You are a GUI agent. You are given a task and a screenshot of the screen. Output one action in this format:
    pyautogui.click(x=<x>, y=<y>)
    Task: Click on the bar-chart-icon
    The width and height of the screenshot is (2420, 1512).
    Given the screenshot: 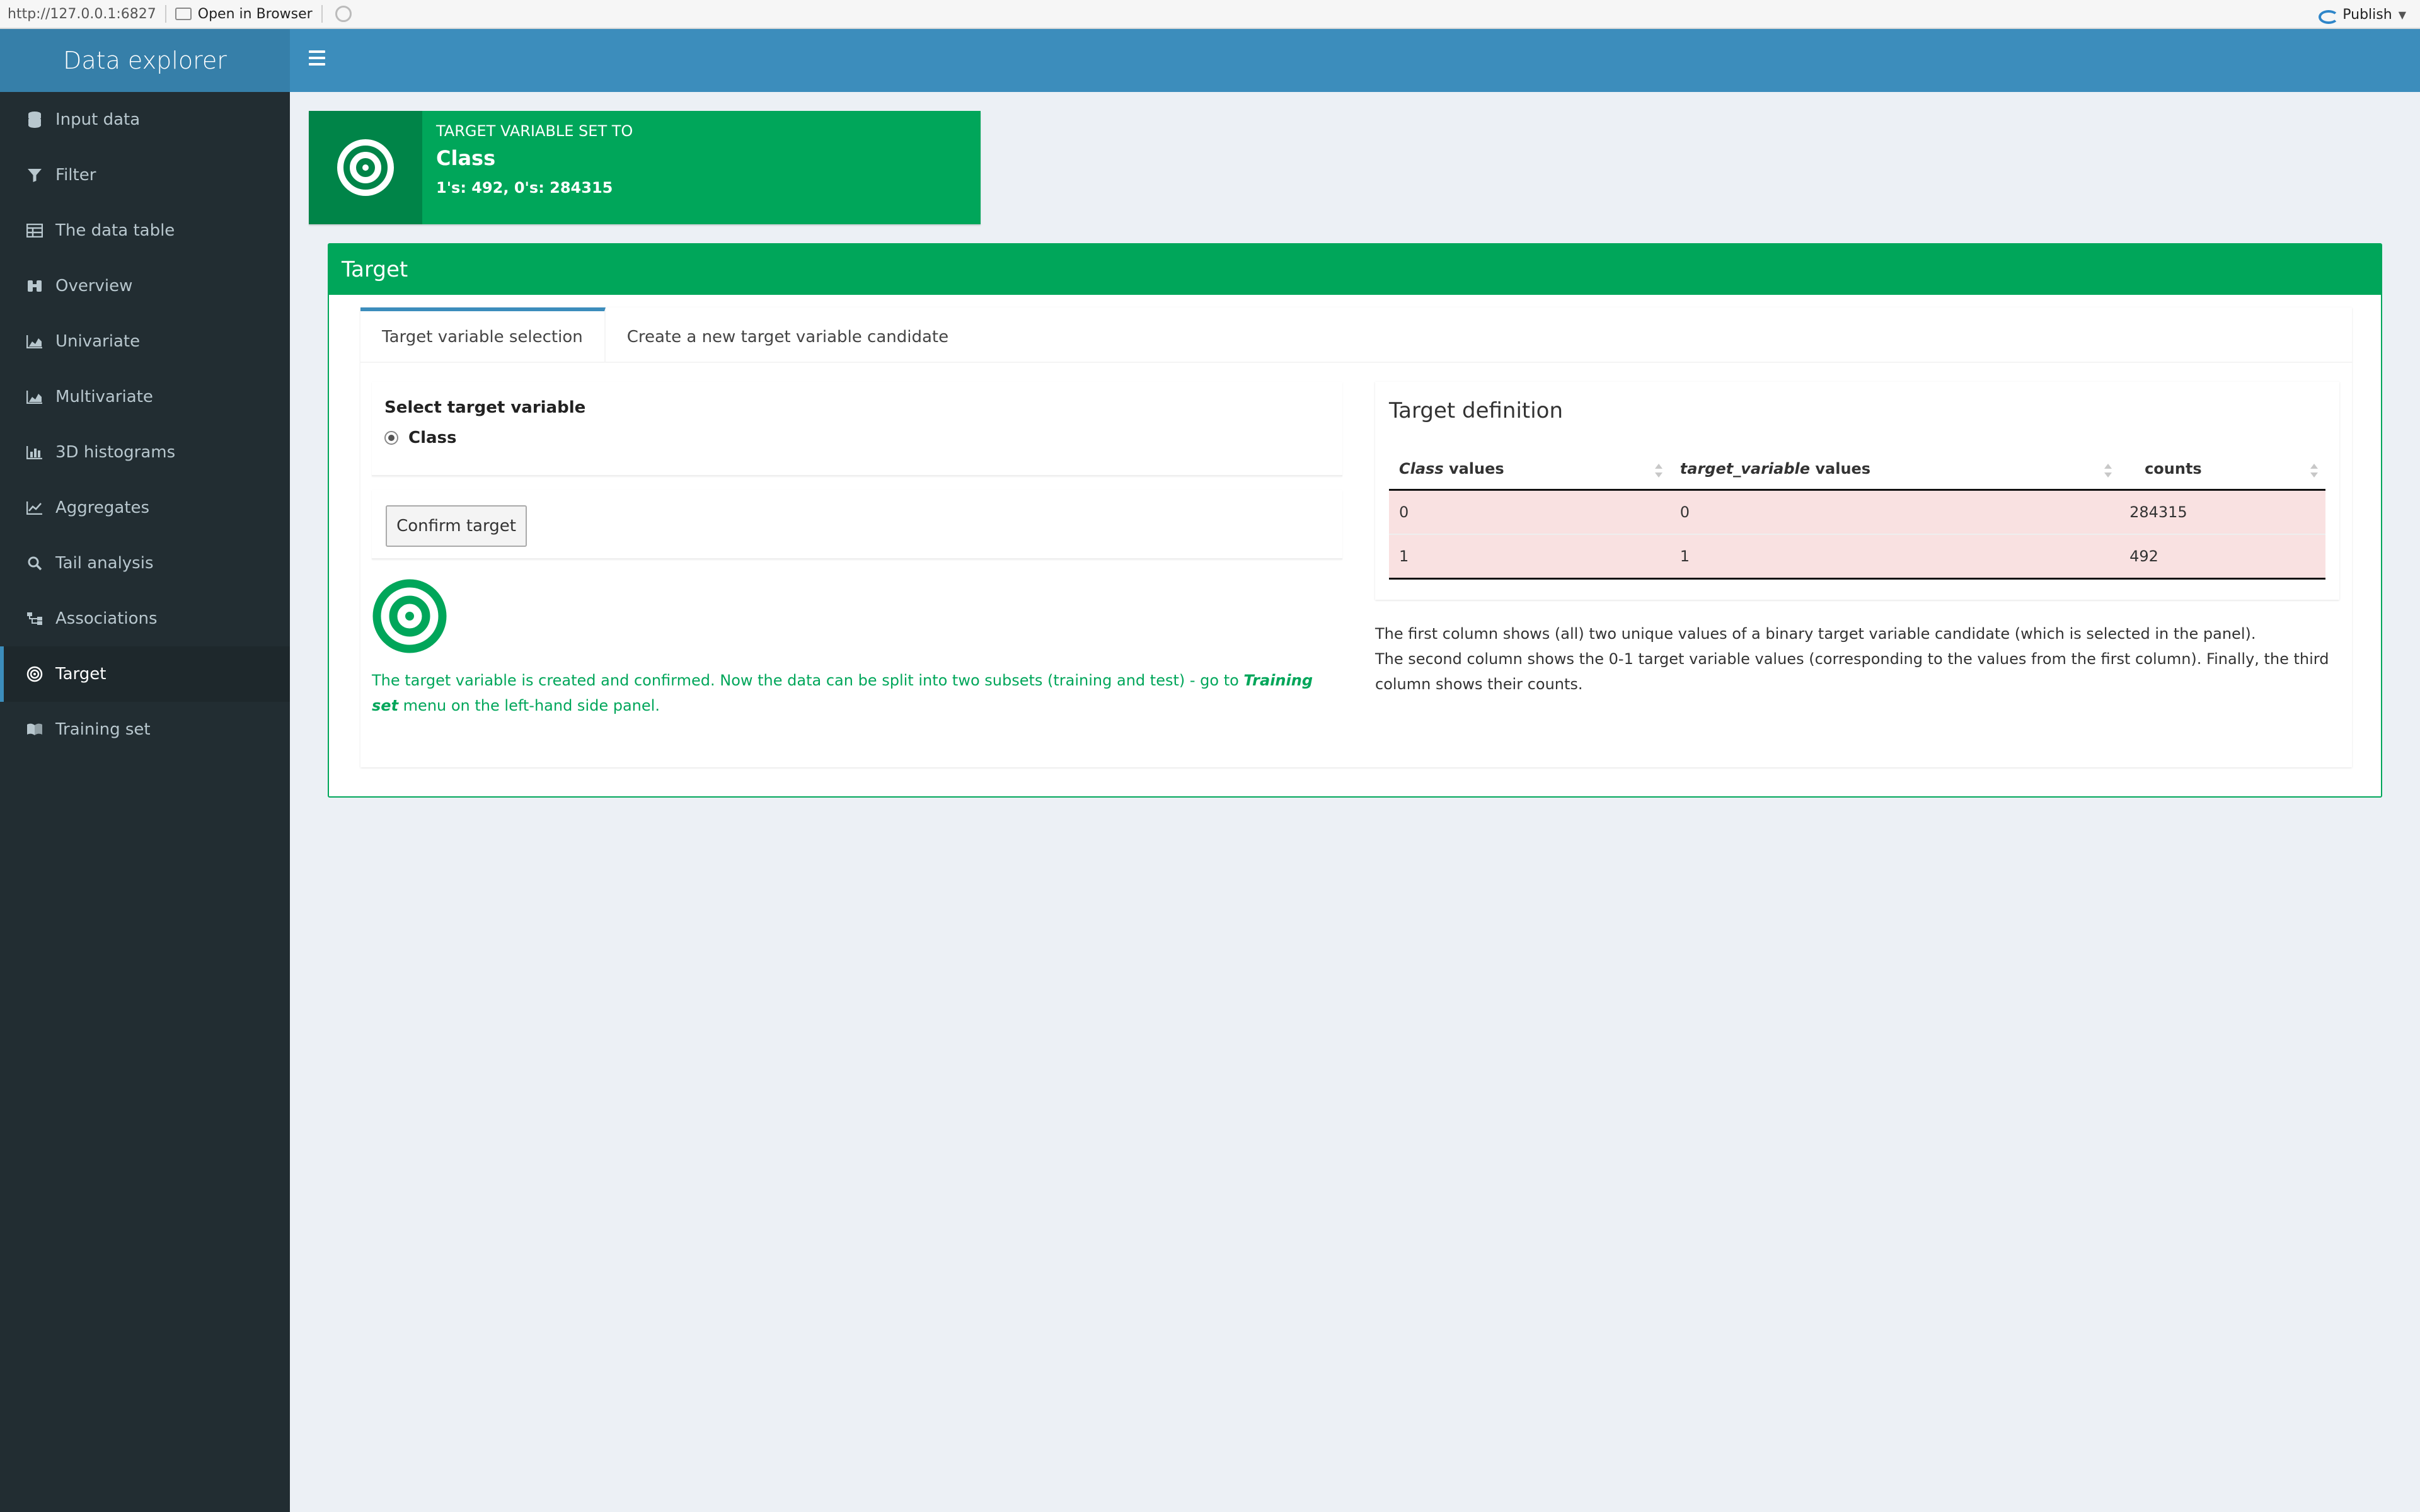 What is the action you would take?
    pyautogui.click(x=34, y=452)
    